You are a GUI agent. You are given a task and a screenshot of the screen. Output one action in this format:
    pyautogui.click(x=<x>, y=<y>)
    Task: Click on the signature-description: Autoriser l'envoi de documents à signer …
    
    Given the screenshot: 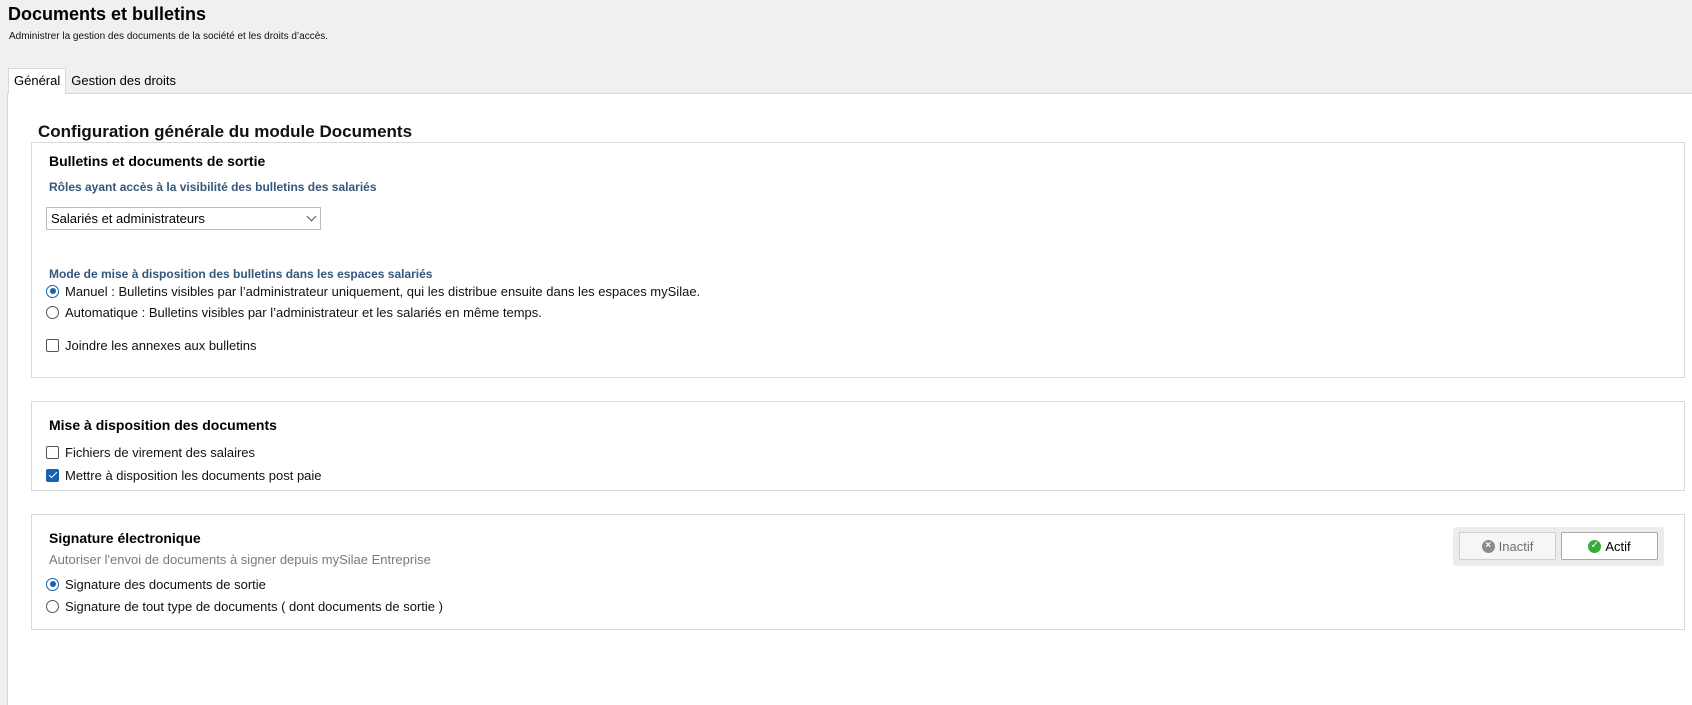 What is the action you would take?
    pyautogui.click(x=240, y=559)
    